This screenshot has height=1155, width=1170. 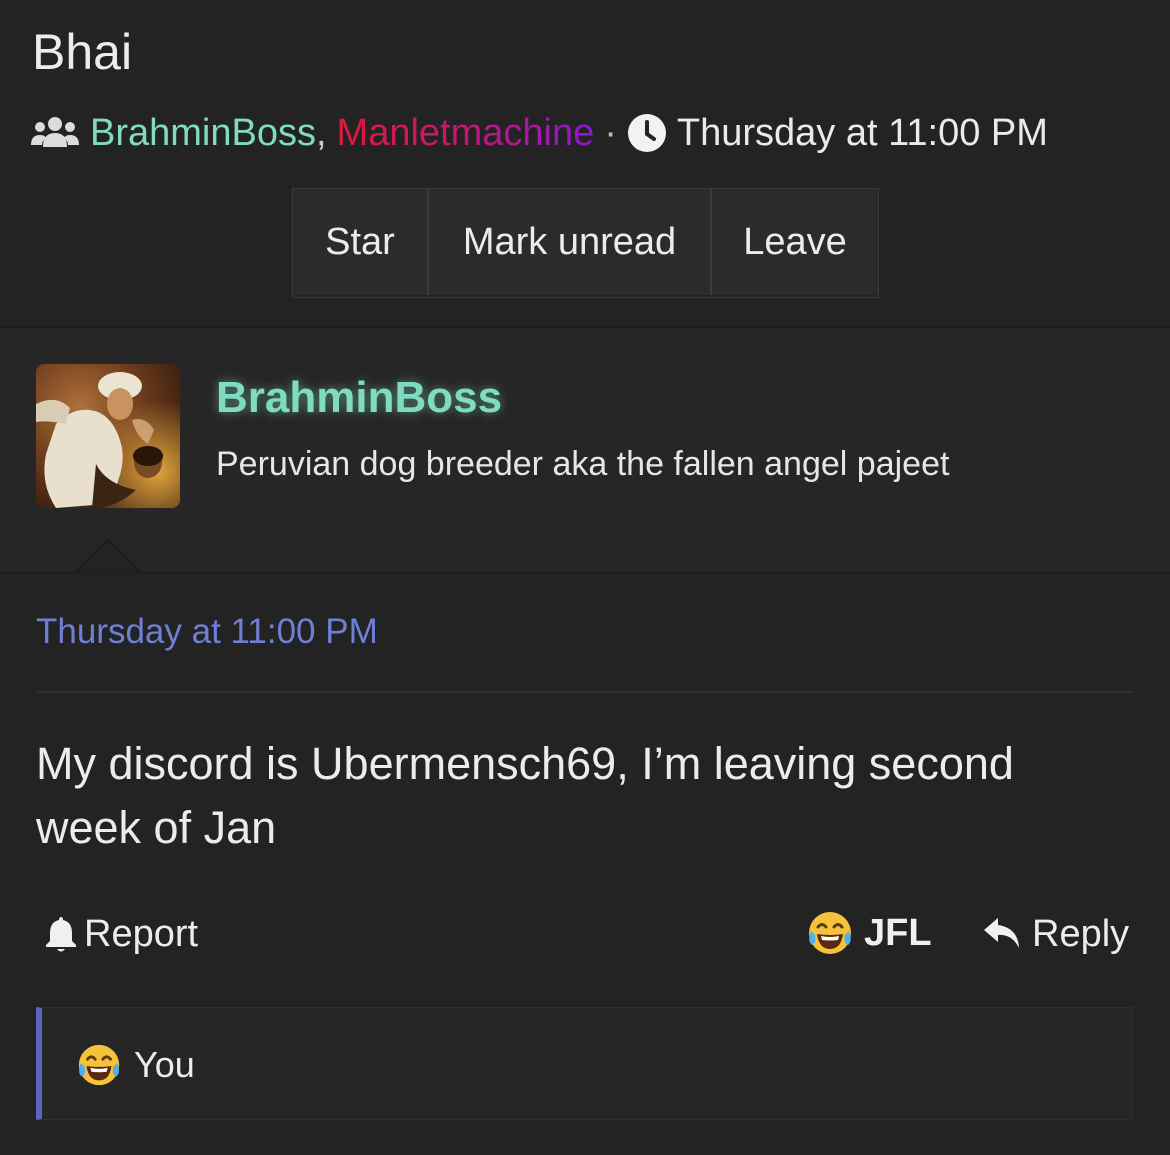 I want to click on mark-unread-button: Mark unread, so click(x=570, y=242).